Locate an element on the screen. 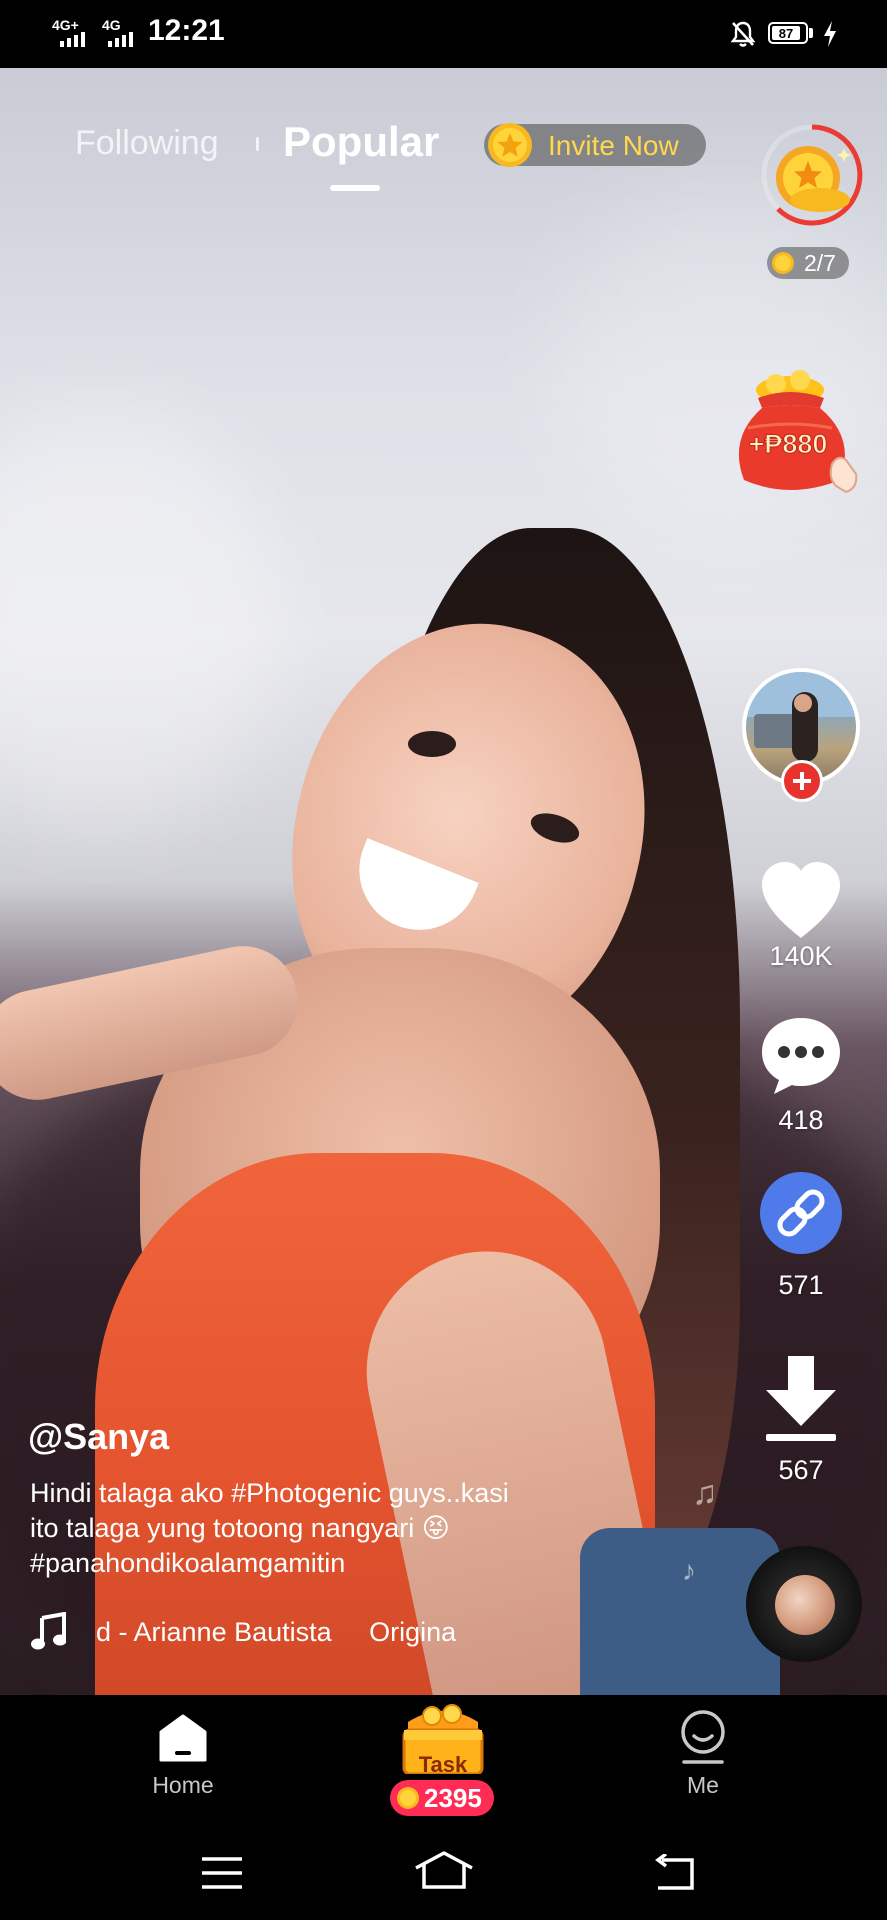 The height and width of the screenshot is (1920, 887). menu-icon is located at coordinates (222, 1873).